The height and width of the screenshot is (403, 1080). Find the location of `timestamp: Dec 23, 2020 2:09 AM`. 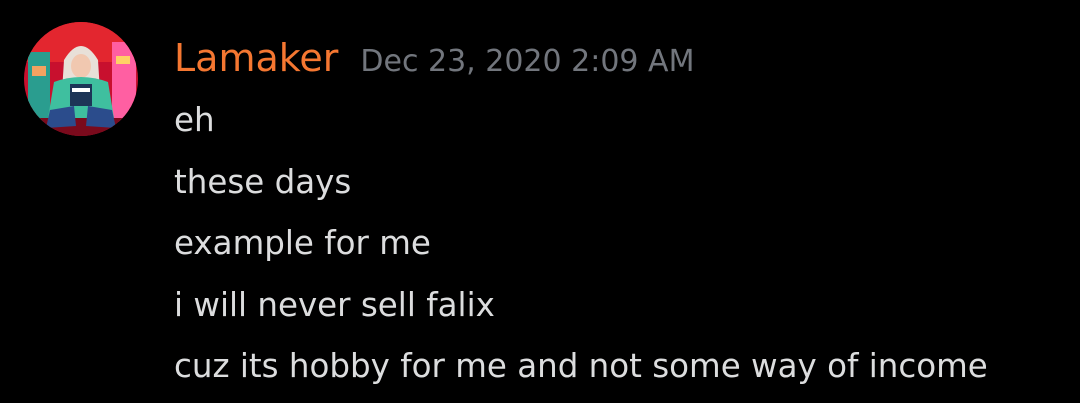

timestamp: Dec 23, 2020 2:09 AM is located at coordinates (527, 61).